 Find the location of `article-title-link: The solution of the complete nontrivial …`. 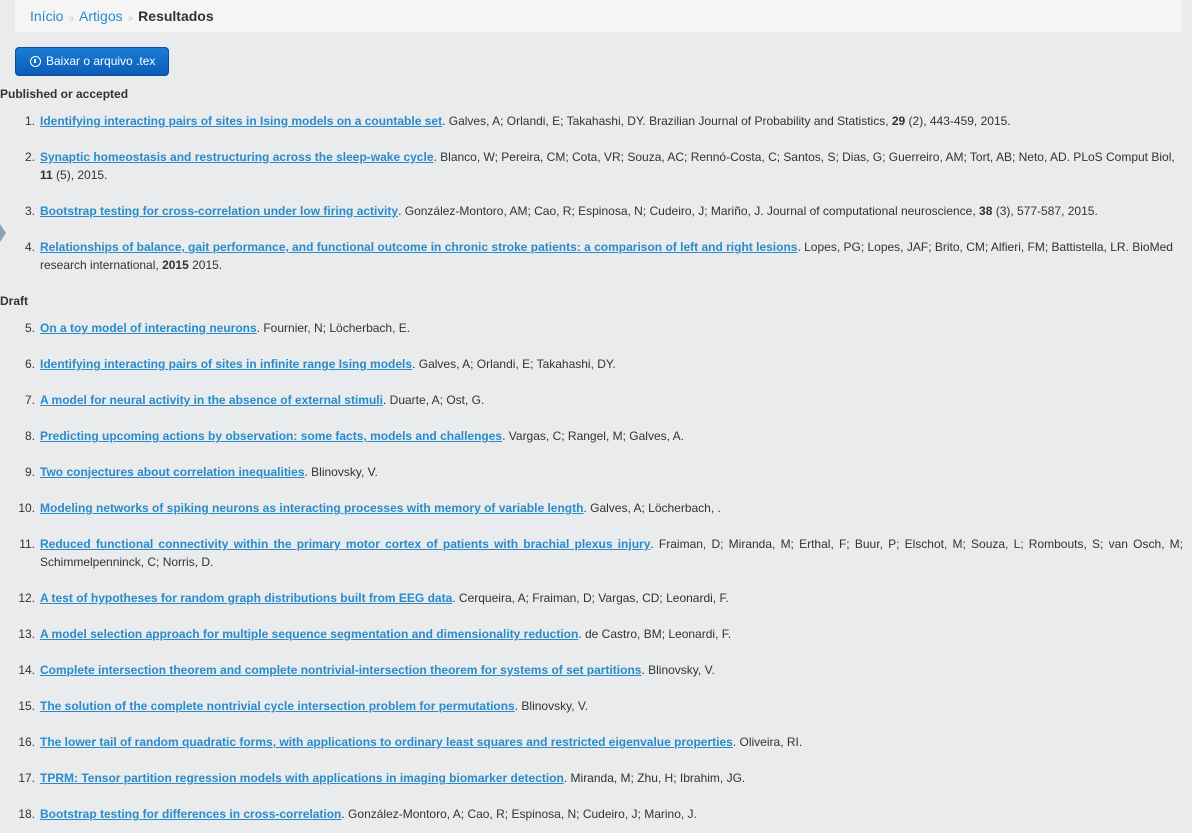

article-title-link: The solution of the complete nontrivial … is located at coordinates (277, 706).